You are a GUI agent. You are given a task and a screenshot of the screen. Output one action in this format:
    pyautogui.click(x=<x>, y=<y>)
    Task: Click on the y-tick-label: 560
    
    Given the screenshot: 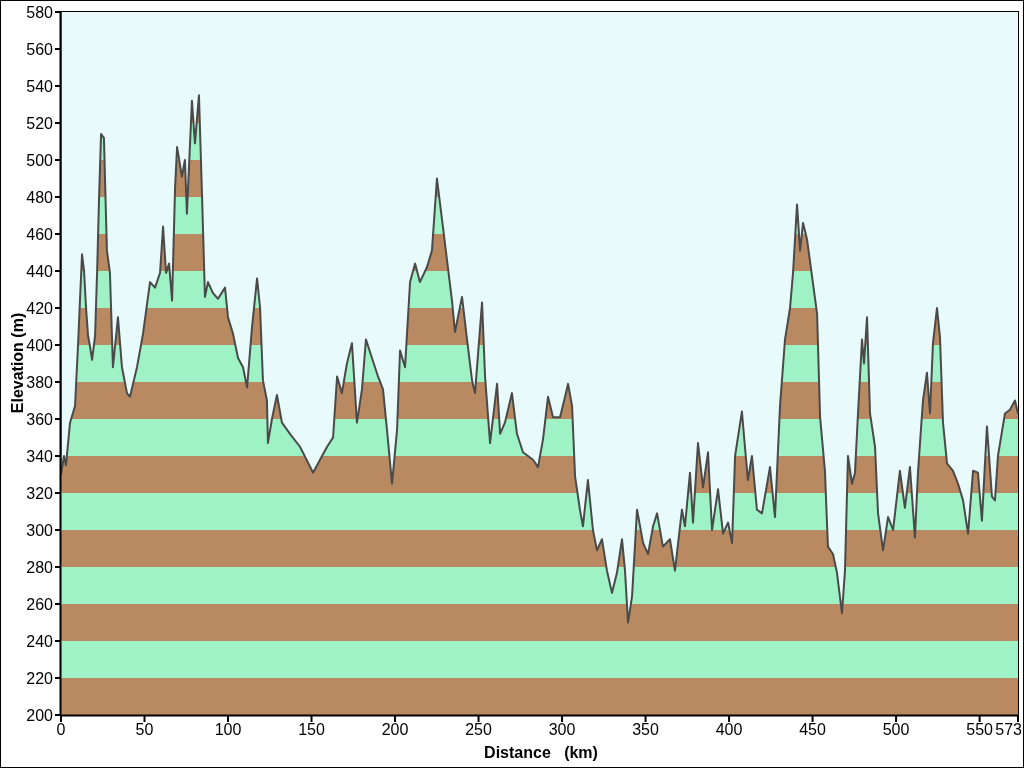 What is the action you would take?
    pyautogui.click(x=39, y=49)
    